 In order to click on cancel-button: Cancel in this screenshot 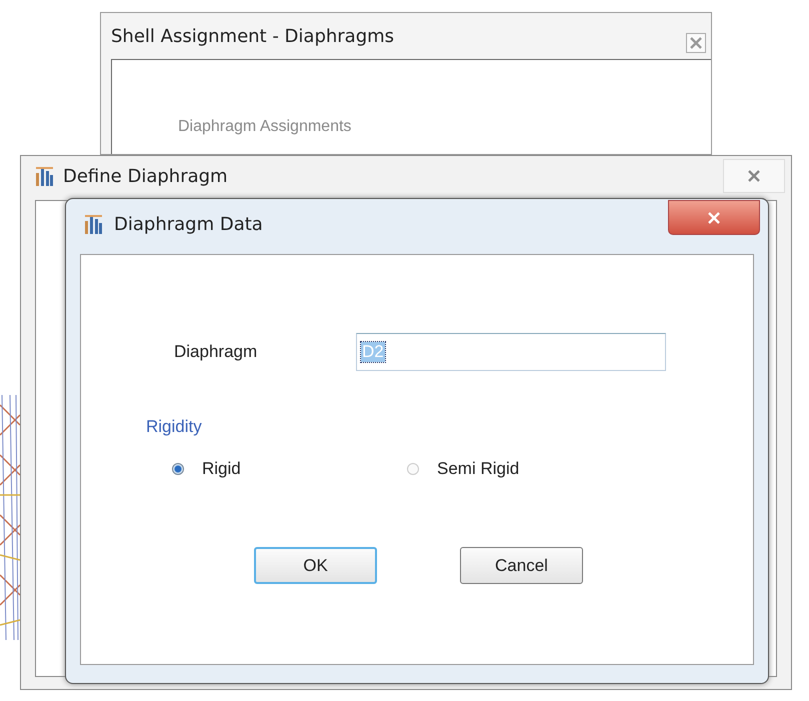, I will do `click(521, 565)`.